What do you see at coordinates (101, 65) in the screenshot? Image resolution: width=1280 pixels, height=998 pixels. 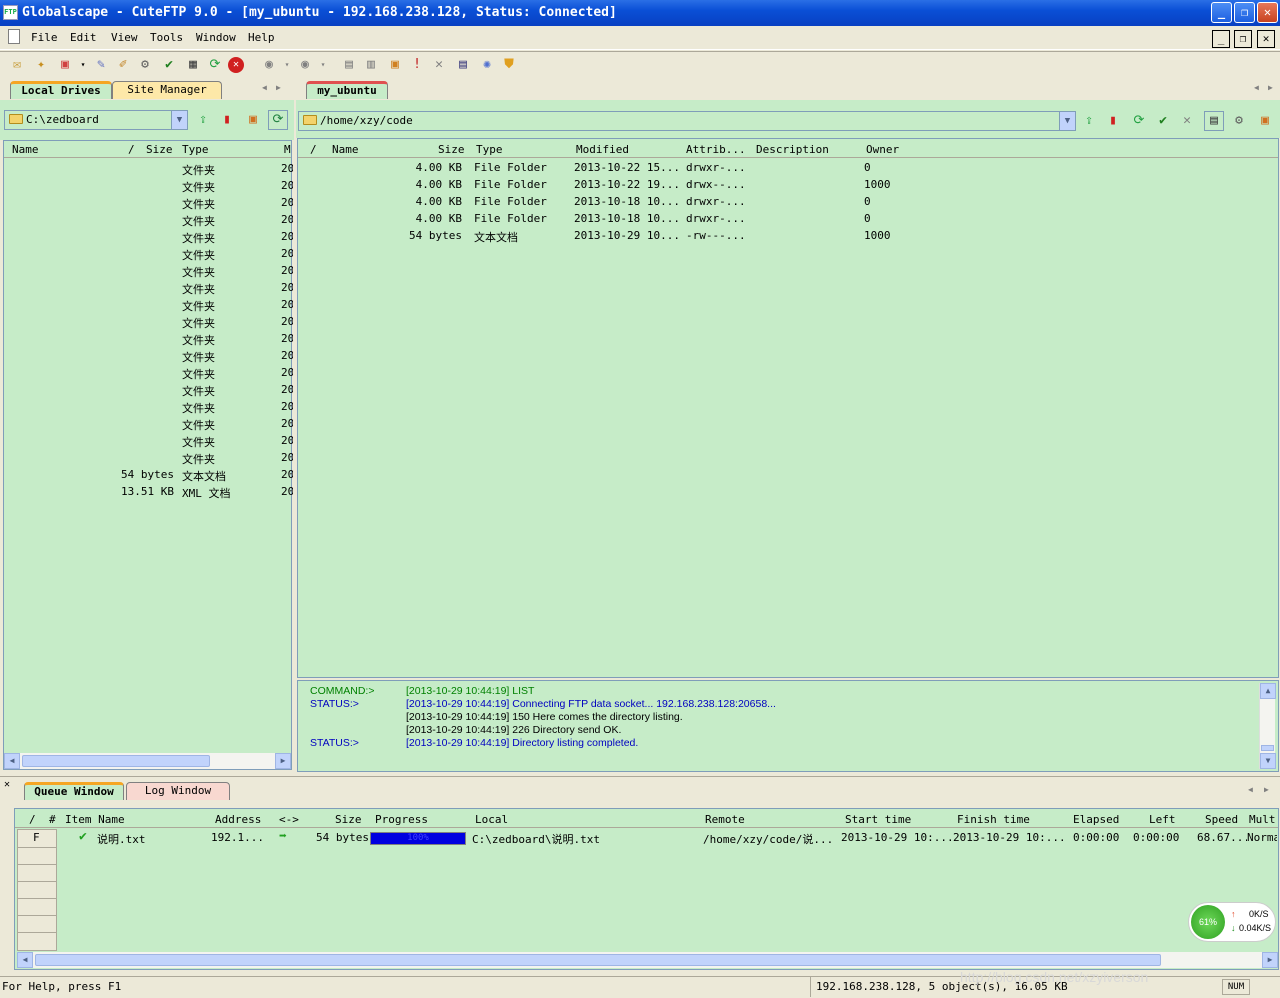 I see `disconnect-icon: ✎` at bounding box center [101, 65].